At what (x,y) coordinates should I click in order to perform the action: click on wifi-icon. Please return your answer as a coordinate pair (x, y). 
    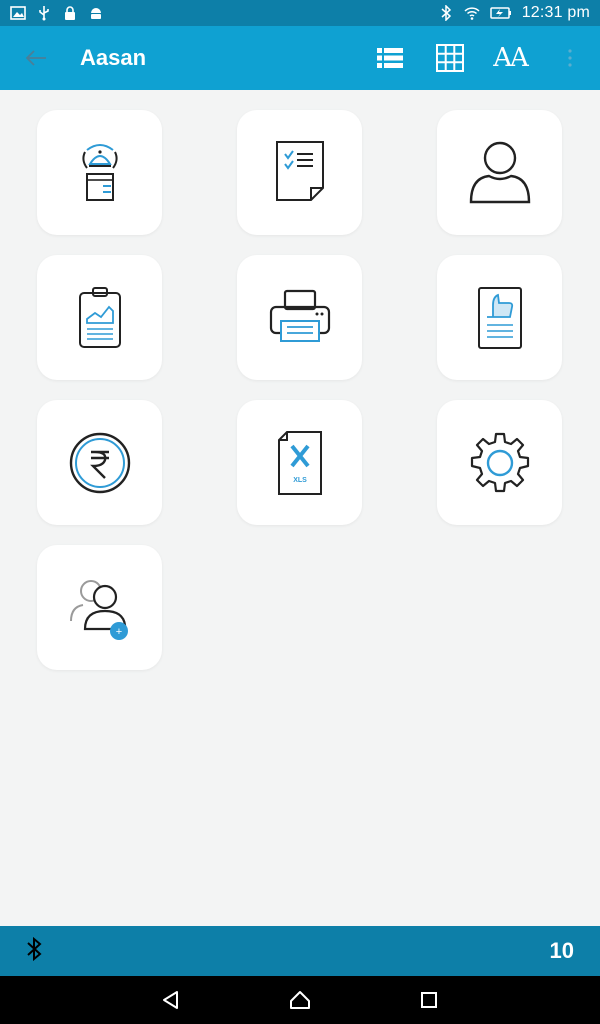
    Looking at the image, I should click on (472, 13).